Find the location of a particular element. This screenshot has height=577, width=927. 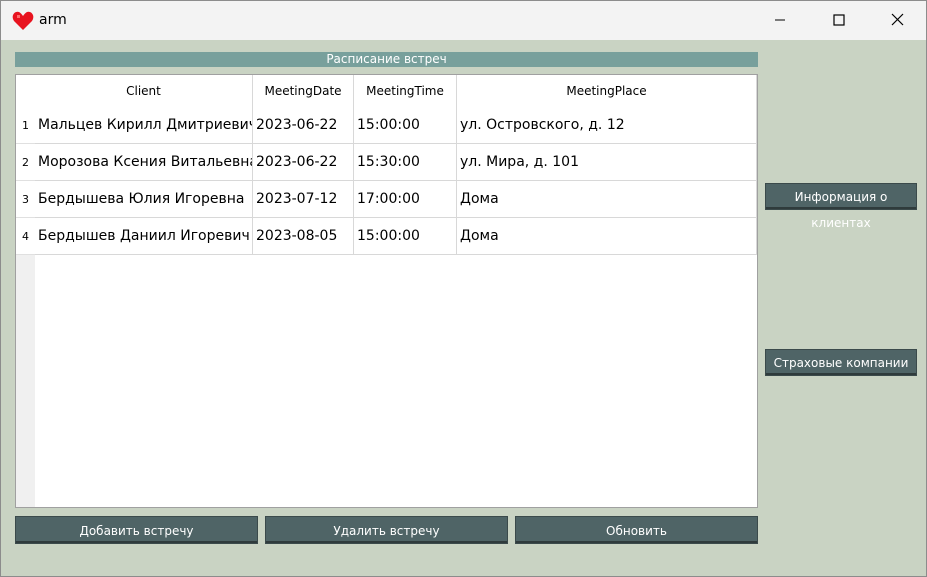

maximize-button is located at coordinates (839, 20).